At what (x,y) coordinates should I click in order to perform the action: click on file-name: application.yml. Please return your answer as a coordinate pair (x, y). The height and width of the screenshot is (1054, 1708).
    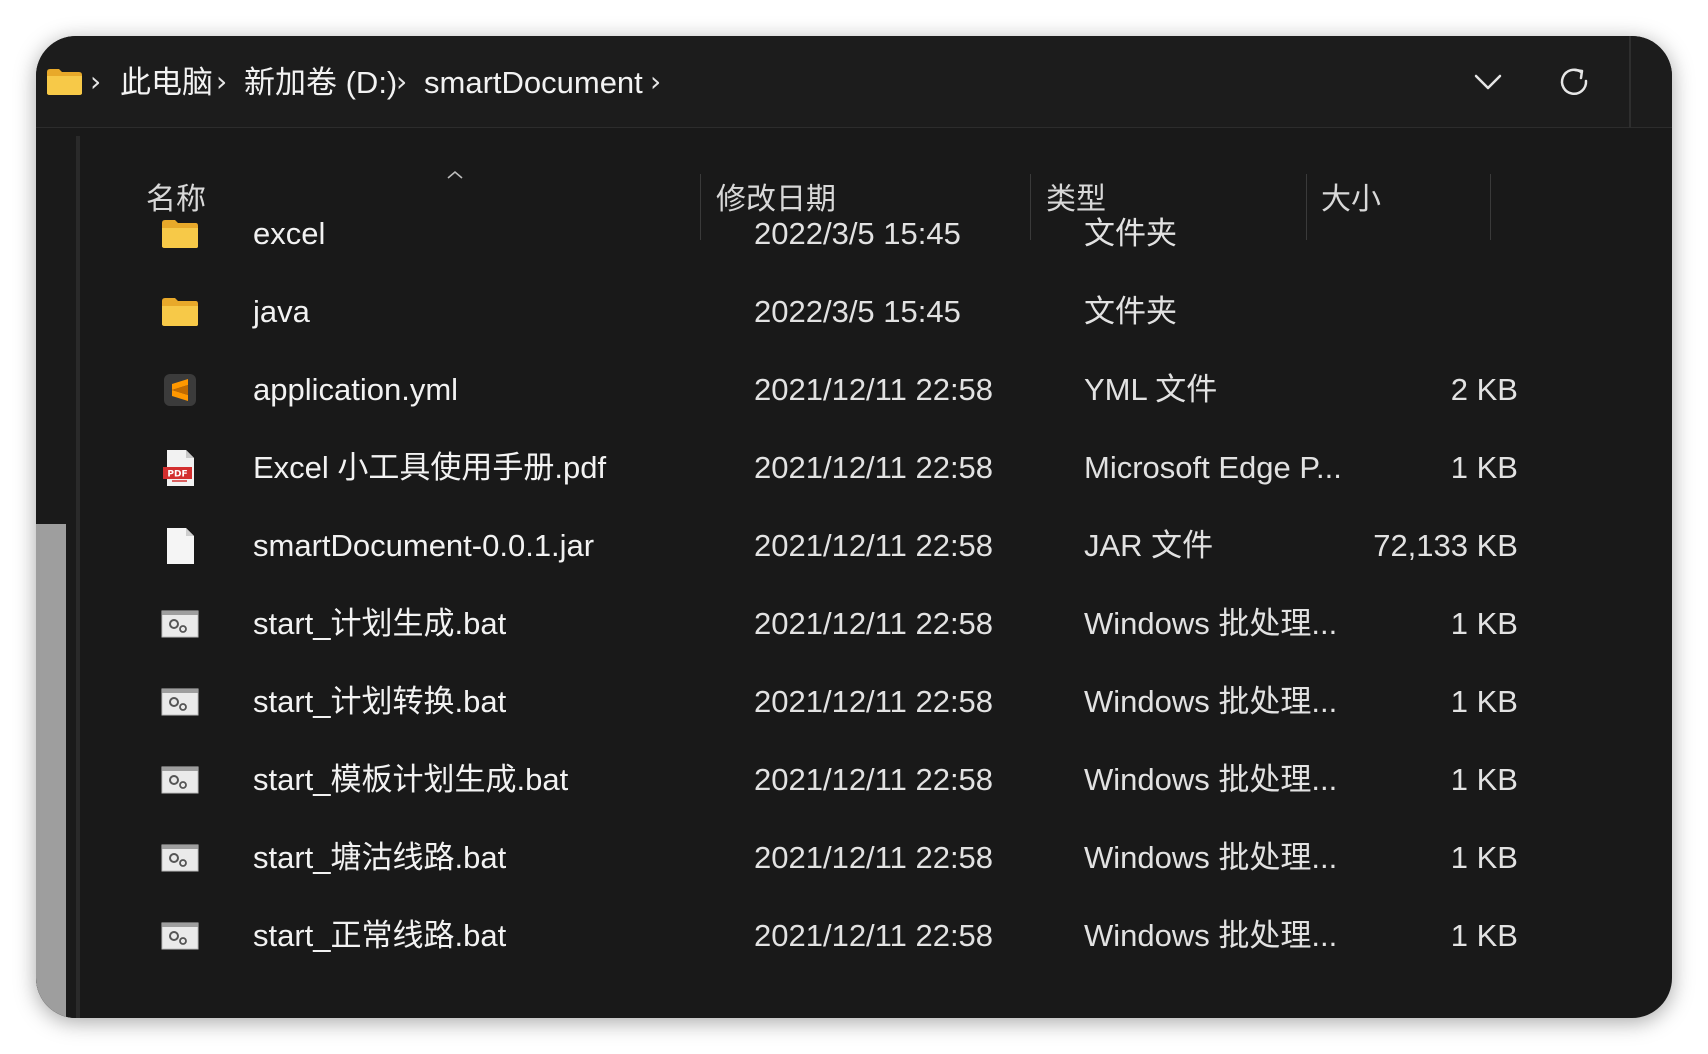
    Looking at the image, I should click on (356, 389).